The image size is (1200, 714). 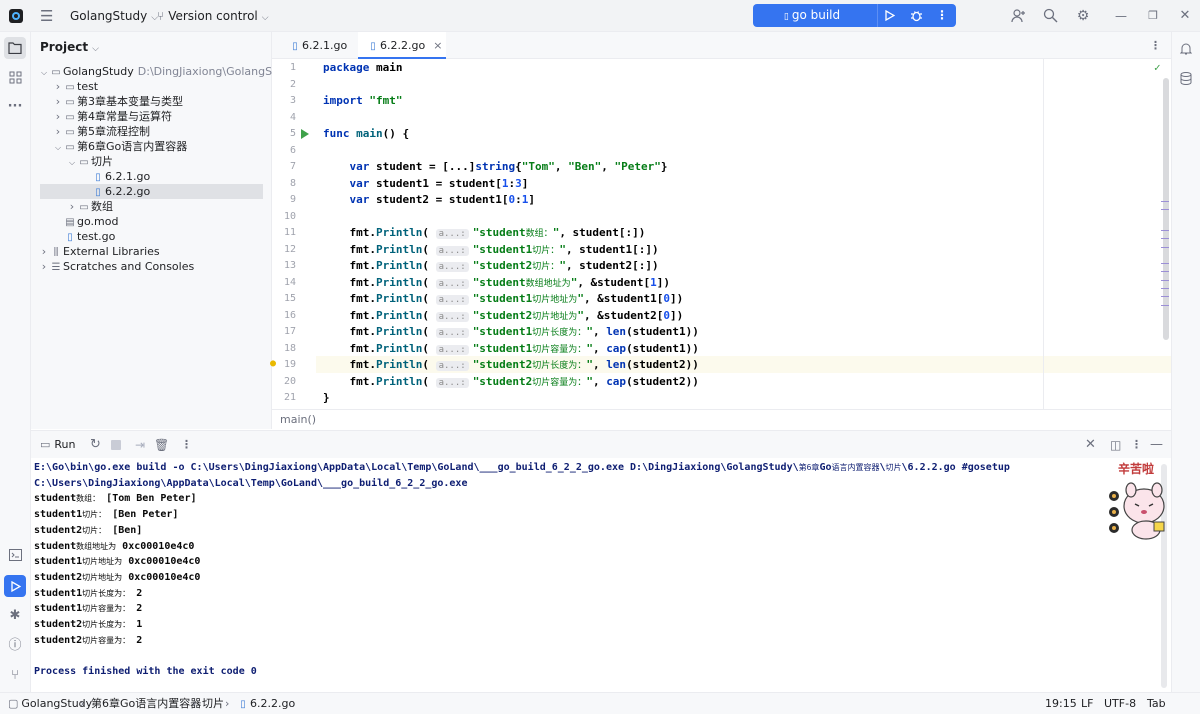 What do you see at coordinates (580, 298) in the screenshot?
I see `code-token: "` at bounding box center [580, 298].